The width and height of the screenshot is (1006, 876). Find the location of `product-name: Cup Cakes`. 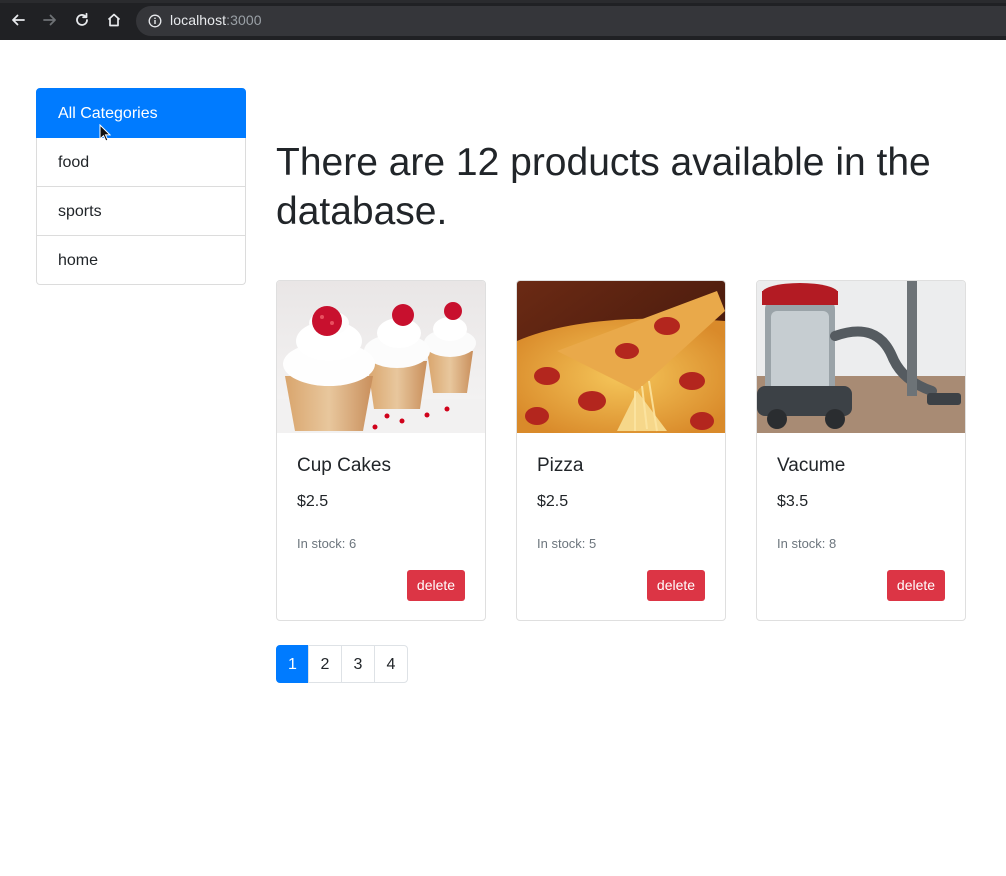

product-name: Cup Cakes is located at coordinates (344, 465).